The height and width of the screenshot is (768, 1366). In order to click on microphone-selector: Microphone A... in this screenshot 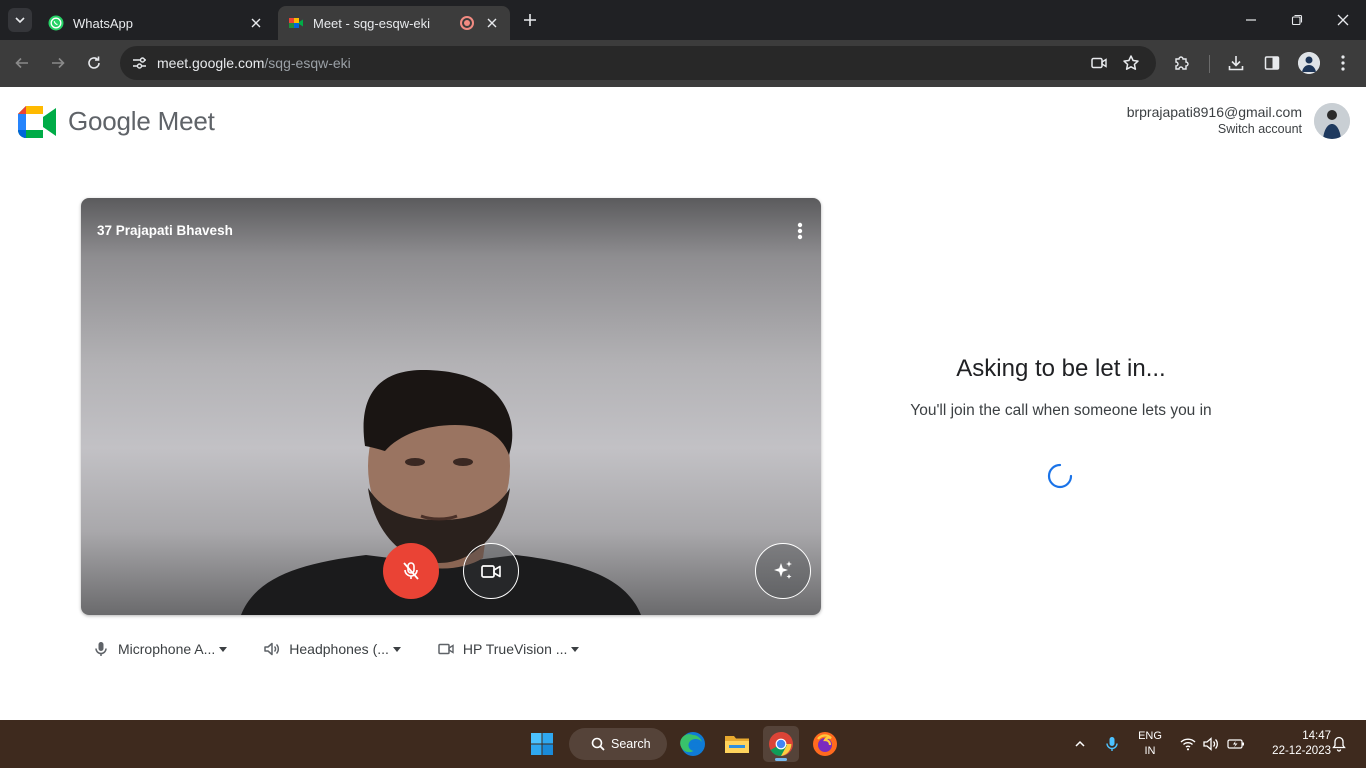, I will do `click(160, 649)`.